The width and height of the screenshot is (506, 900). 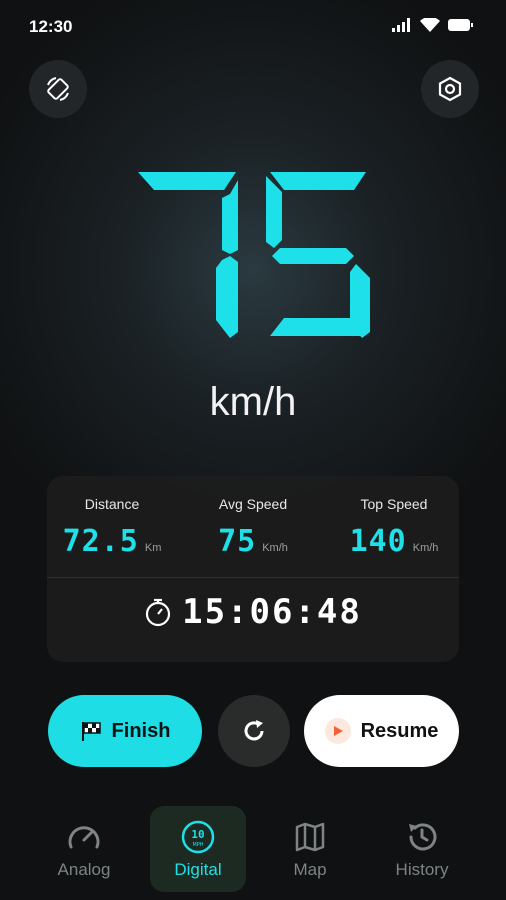 I want to click on nav-item-analog: Analog, so click(x=84, y=849).